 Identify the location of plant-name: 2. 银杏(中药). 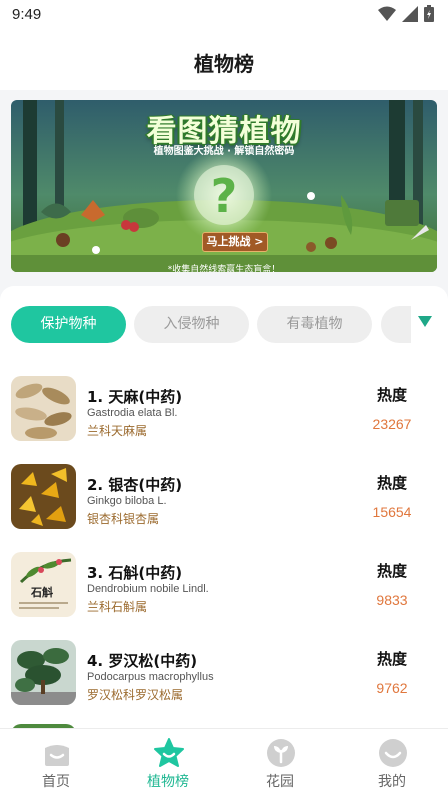
(135, 485).